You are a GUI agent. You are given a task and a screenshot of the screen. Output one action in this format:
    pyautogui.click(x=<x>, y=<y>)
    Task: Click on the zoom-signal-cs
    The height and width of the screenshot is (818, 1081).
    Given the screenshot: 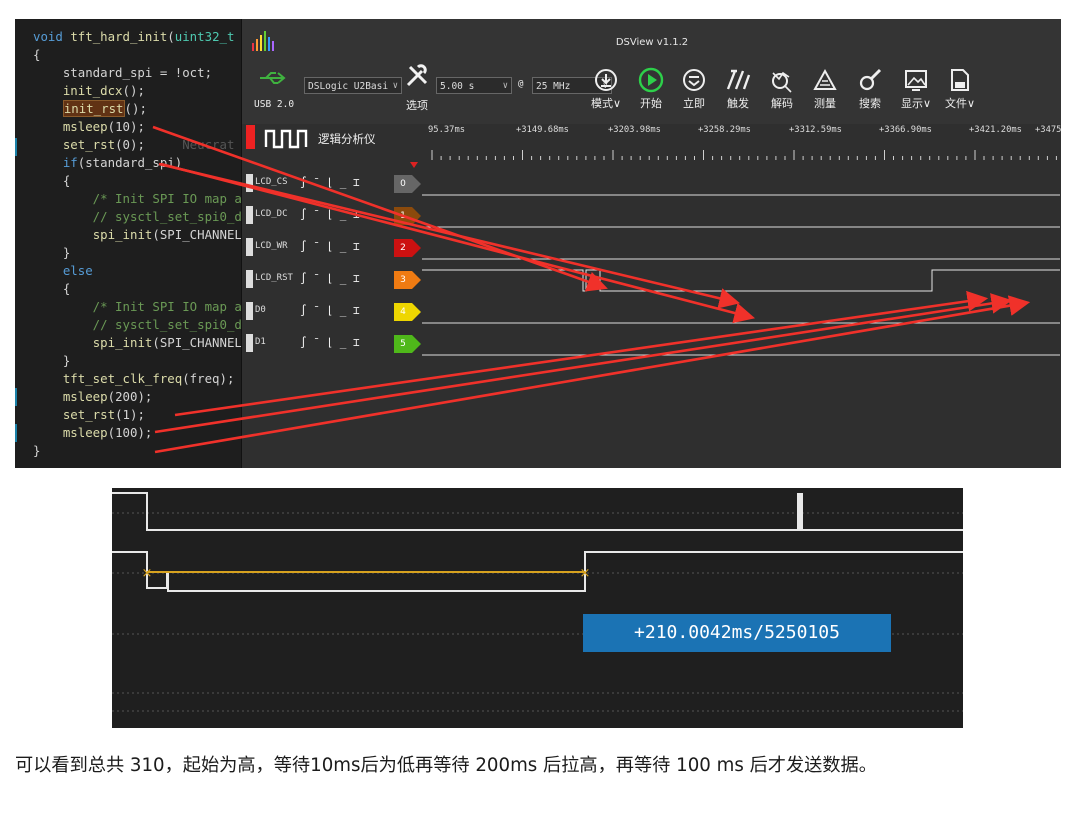 What is the action you would take?
    pyautogui.click(x=537, y=511)
    